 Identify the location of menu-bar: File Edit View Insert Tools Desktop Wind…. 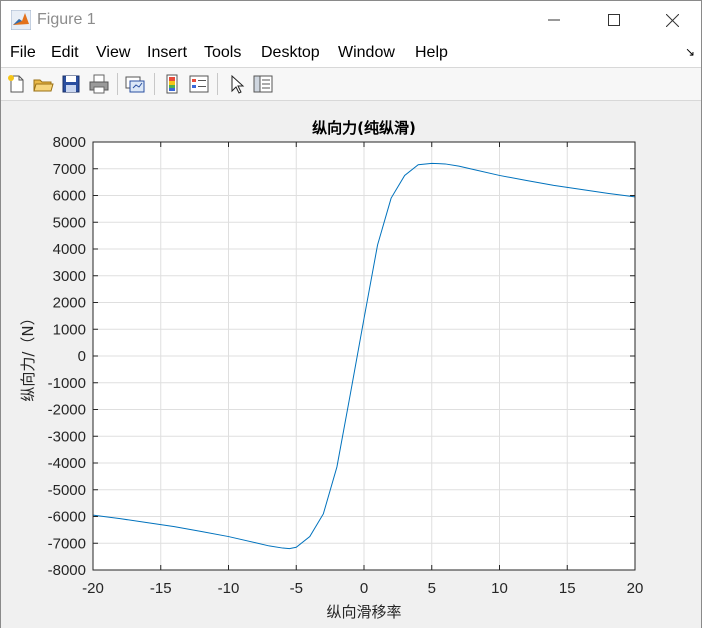
(351, 53).